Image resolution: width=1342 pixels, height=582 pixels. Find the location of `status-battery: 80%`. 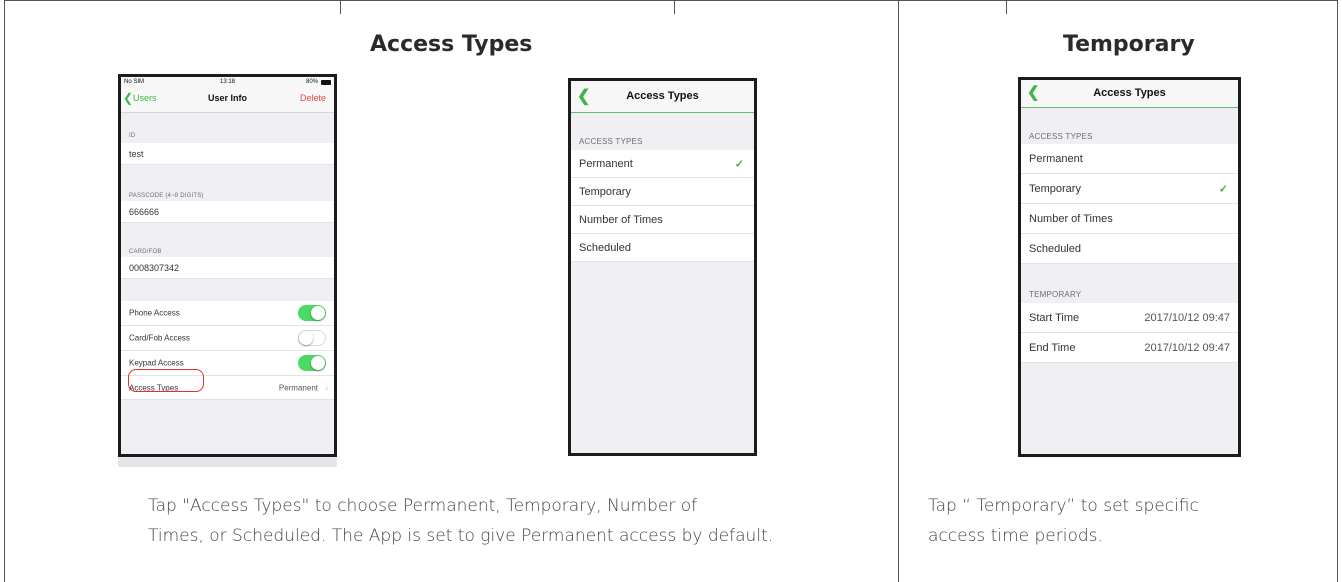

status-battery: 80% is located at coordinates (311, 82).